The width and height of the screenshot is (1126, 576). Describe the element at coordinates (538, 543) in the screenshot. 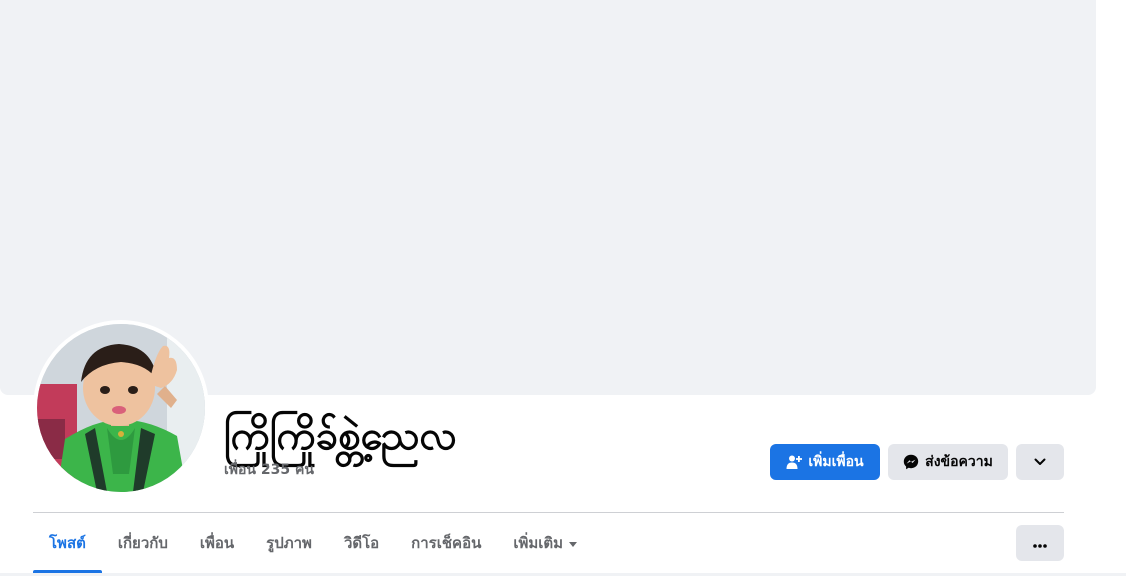

I see `tab-label: เพิ่มเติม` at that location.